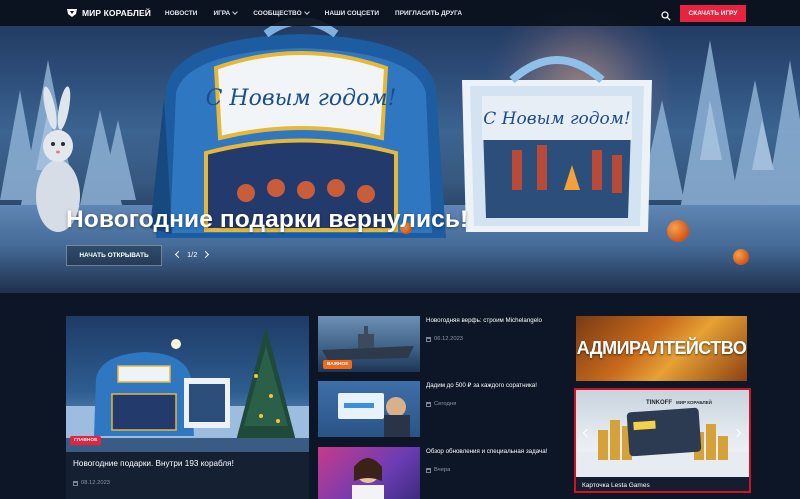  Describe the element at coordinates (206, 254) in the screenshot. I see `next-arrow-icon` at that location.